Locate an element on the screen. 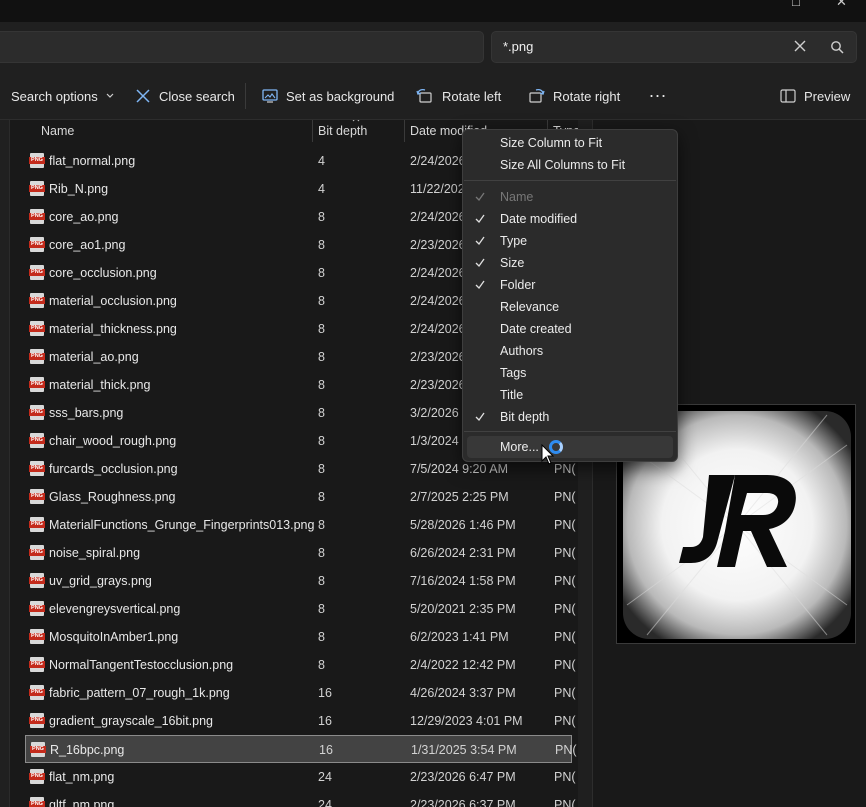 This screenshot has width=866, height=807. rotate-right-icon is located at coordinates (537, 95).